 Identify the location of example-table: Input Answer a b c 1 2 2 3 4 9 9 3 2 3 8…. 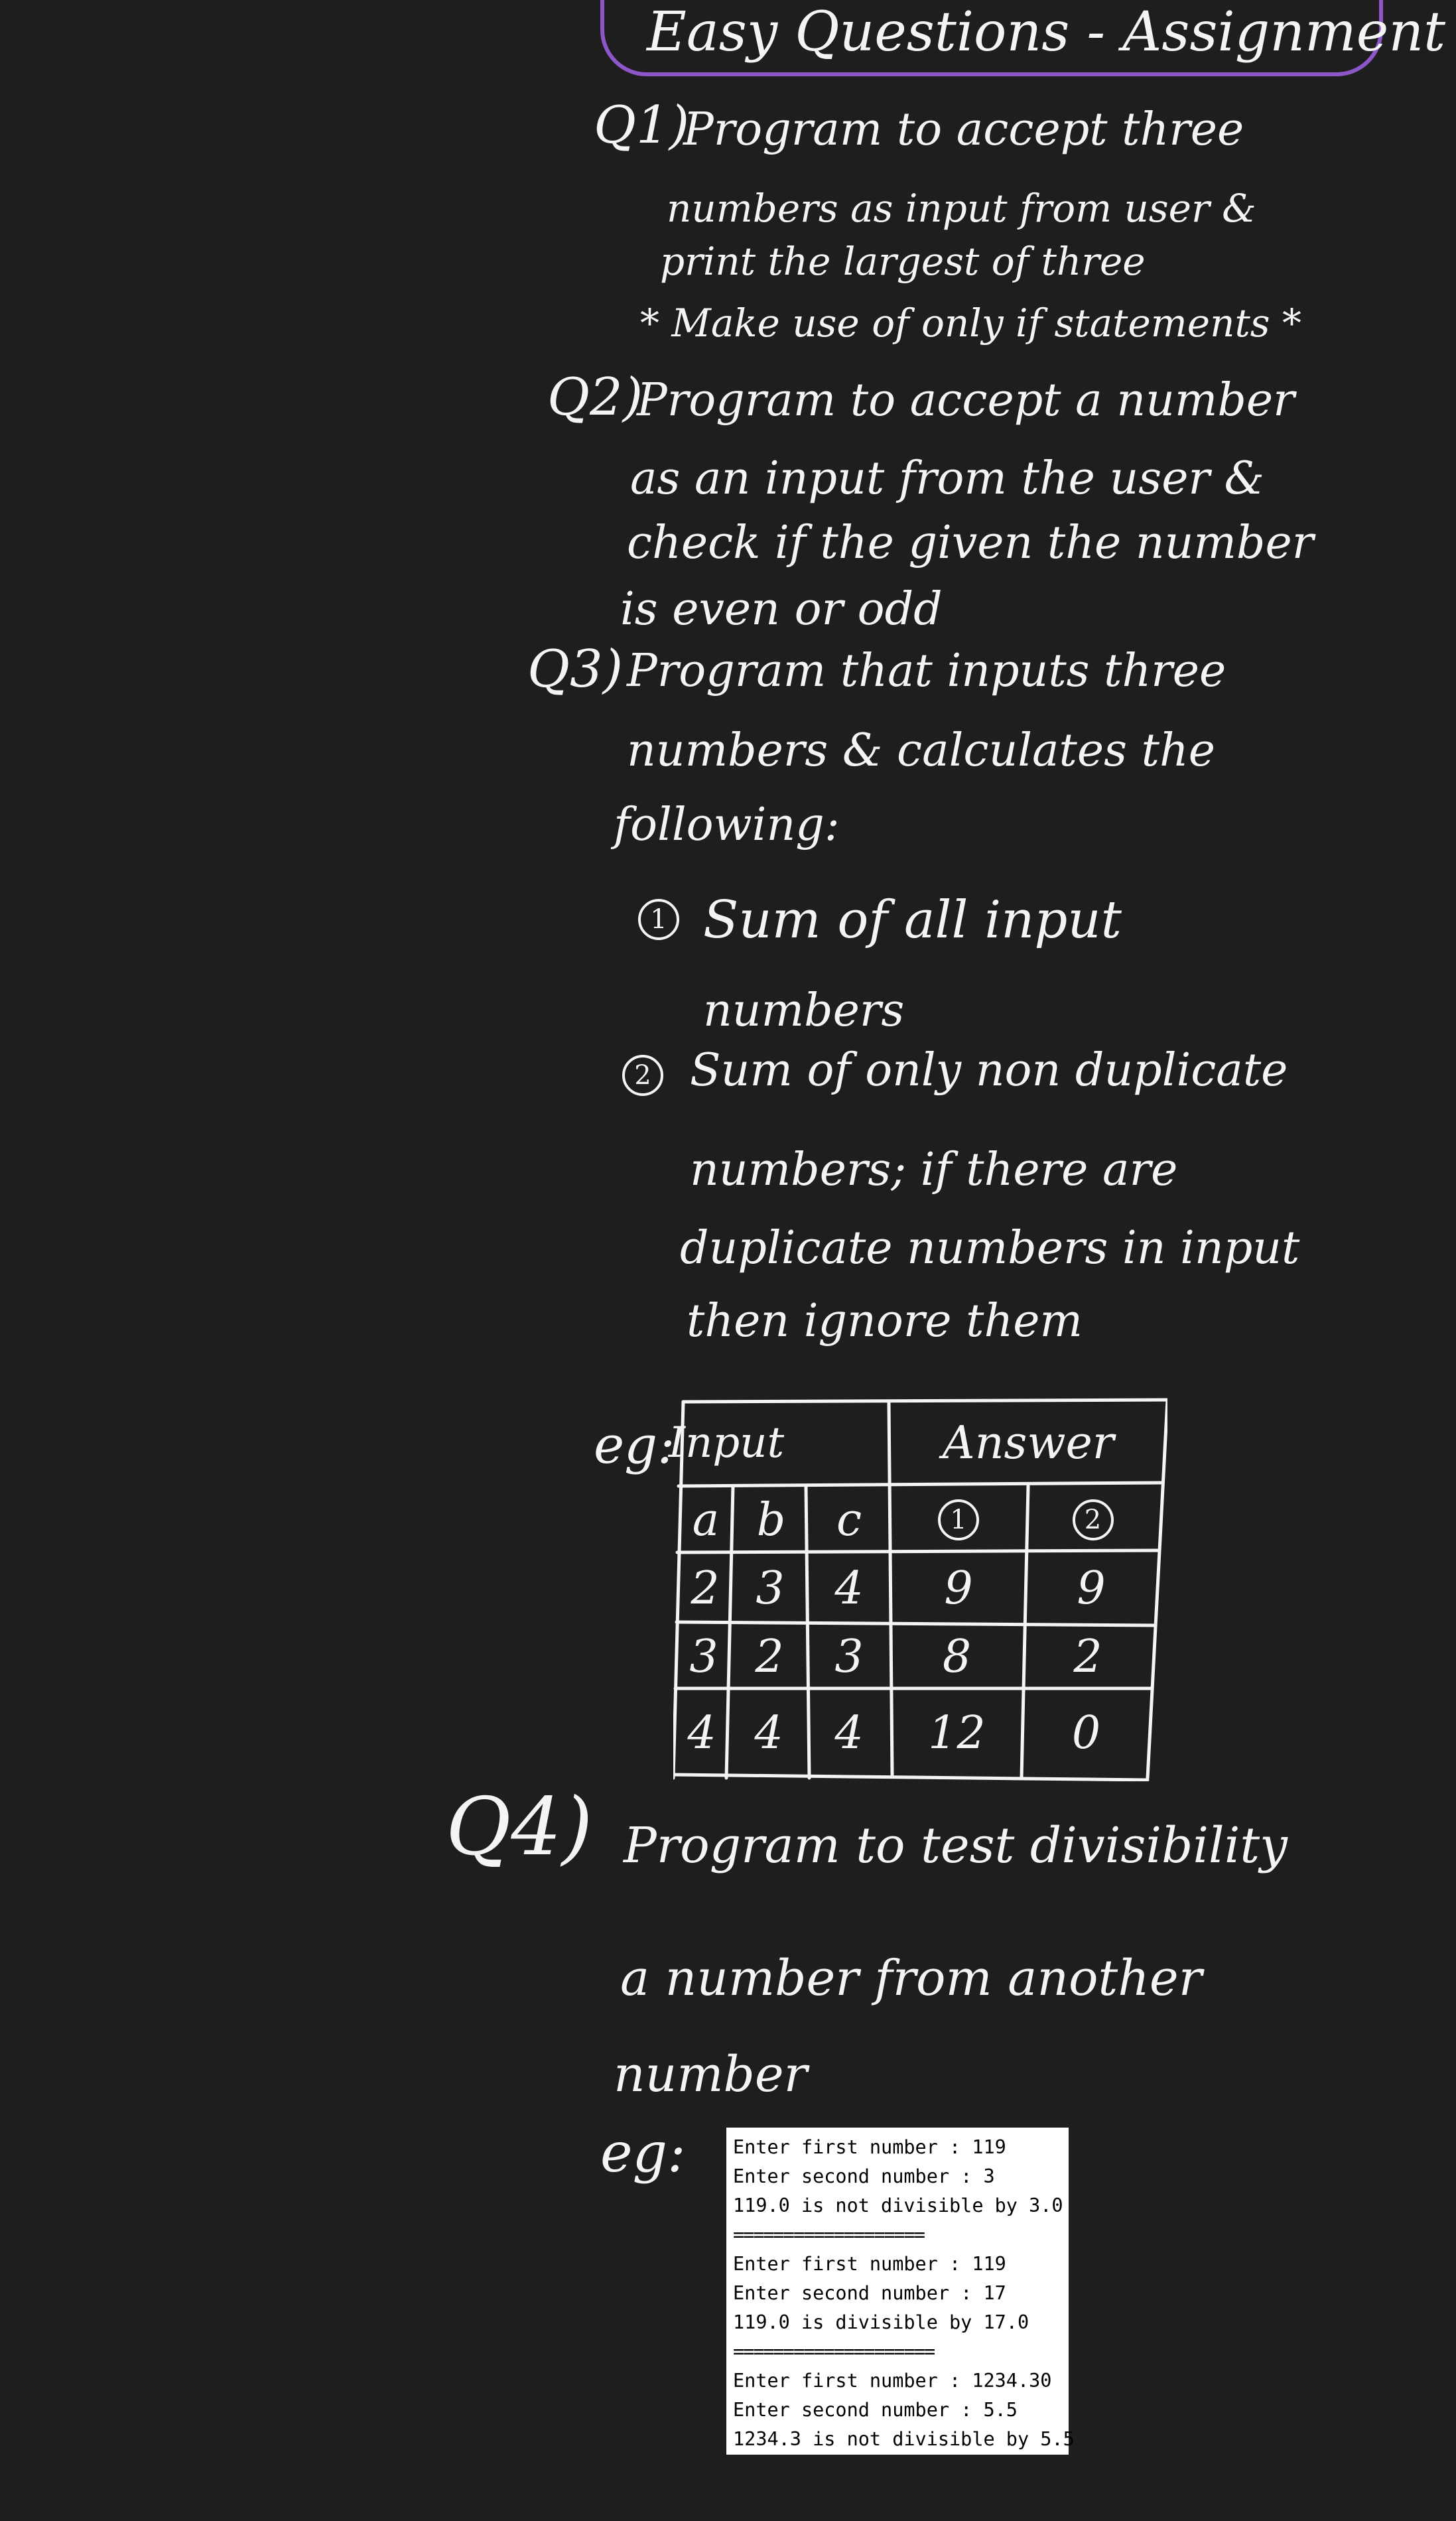
(917, 1589).